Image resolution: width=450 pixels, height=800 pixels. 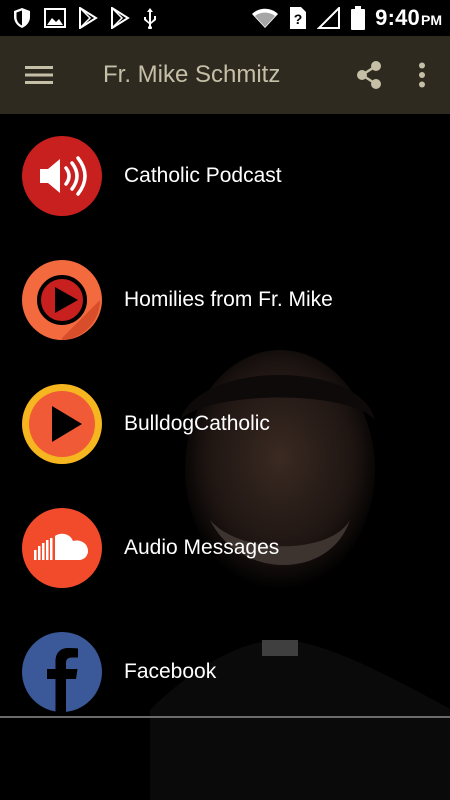 I want to click on share-icon, so click(x=369, y=75).